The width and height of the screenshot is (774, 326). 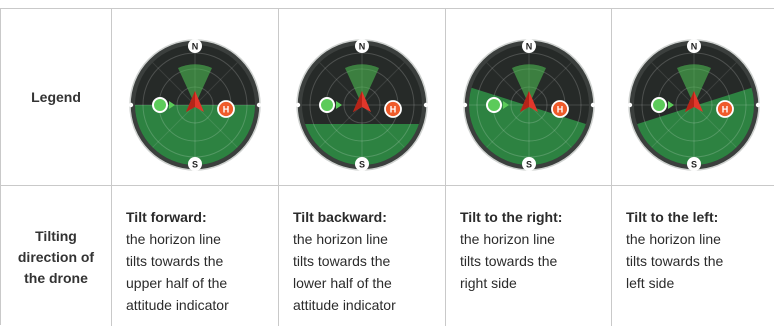 What do you see at coordinates (511, 217) in the screenshot?
I see `tilt-right-title: Tilt to the right:` at bounding box center [511, 217].